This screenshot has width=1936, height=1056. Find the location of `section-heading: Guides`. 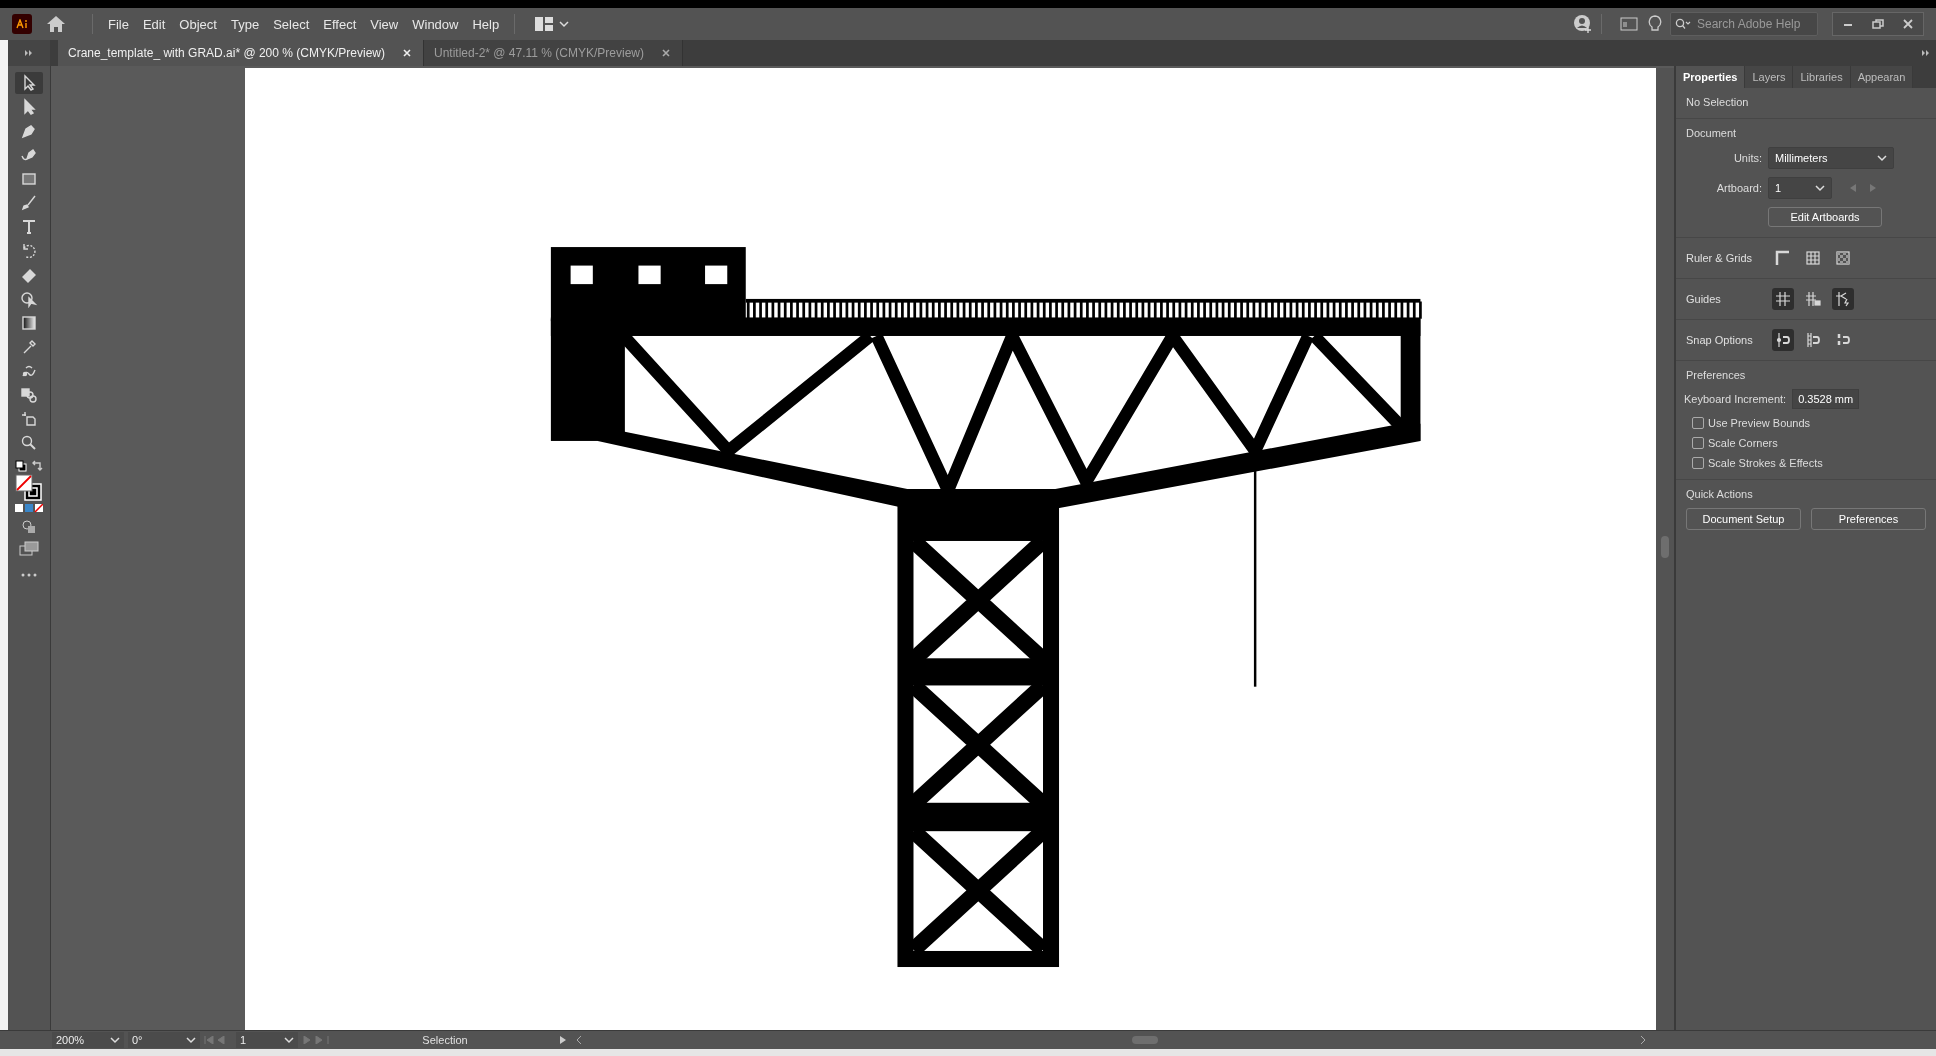

section-heading: Guides is located at coordinates (1704, 299).